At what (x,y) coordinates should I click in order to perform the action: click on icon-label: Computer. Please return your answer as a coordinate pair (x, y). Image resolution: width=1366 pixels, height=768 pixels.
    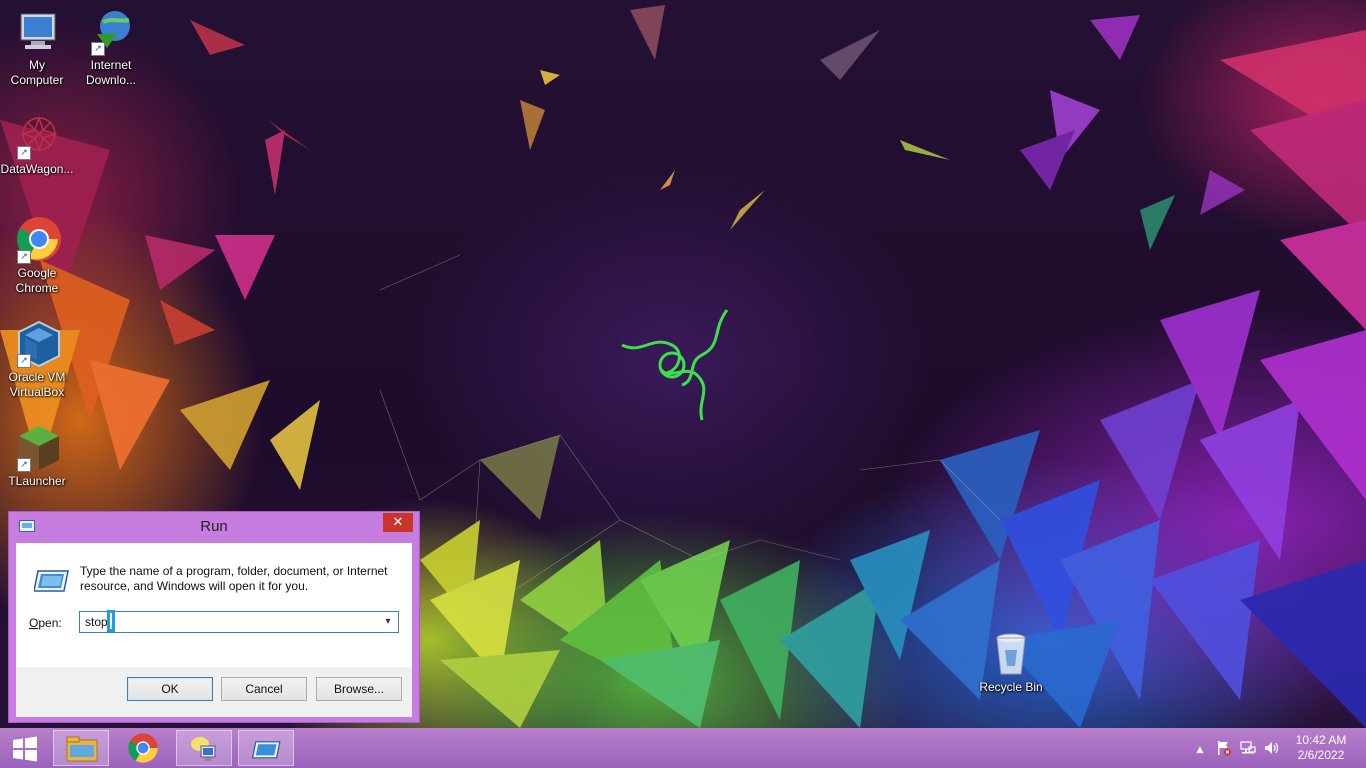
    Looking at the image, I should click on (37, 80).